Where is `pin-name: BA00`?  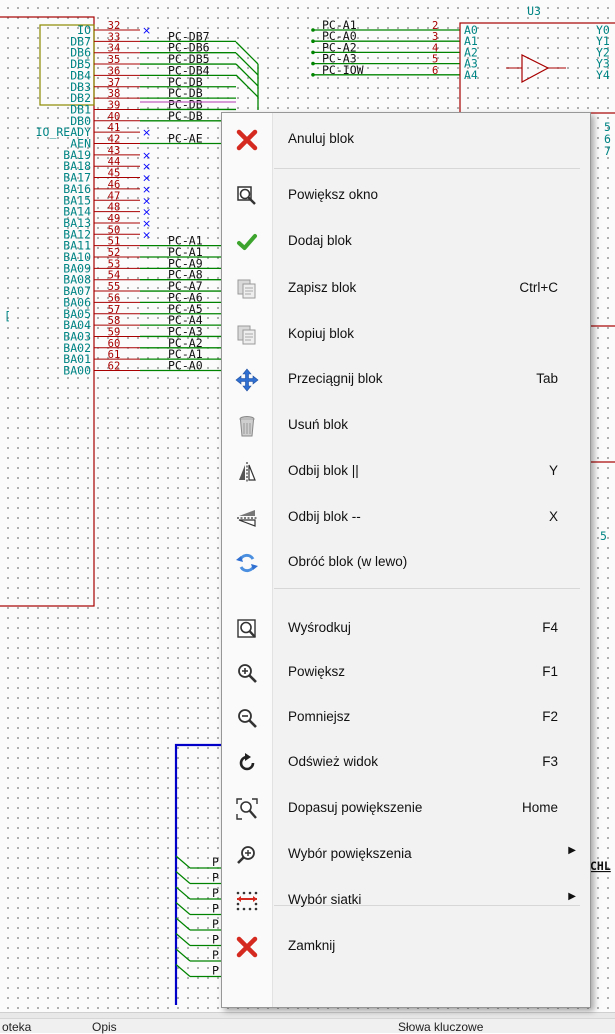 pin-name: BA00 is located at coordinates (77, 371).